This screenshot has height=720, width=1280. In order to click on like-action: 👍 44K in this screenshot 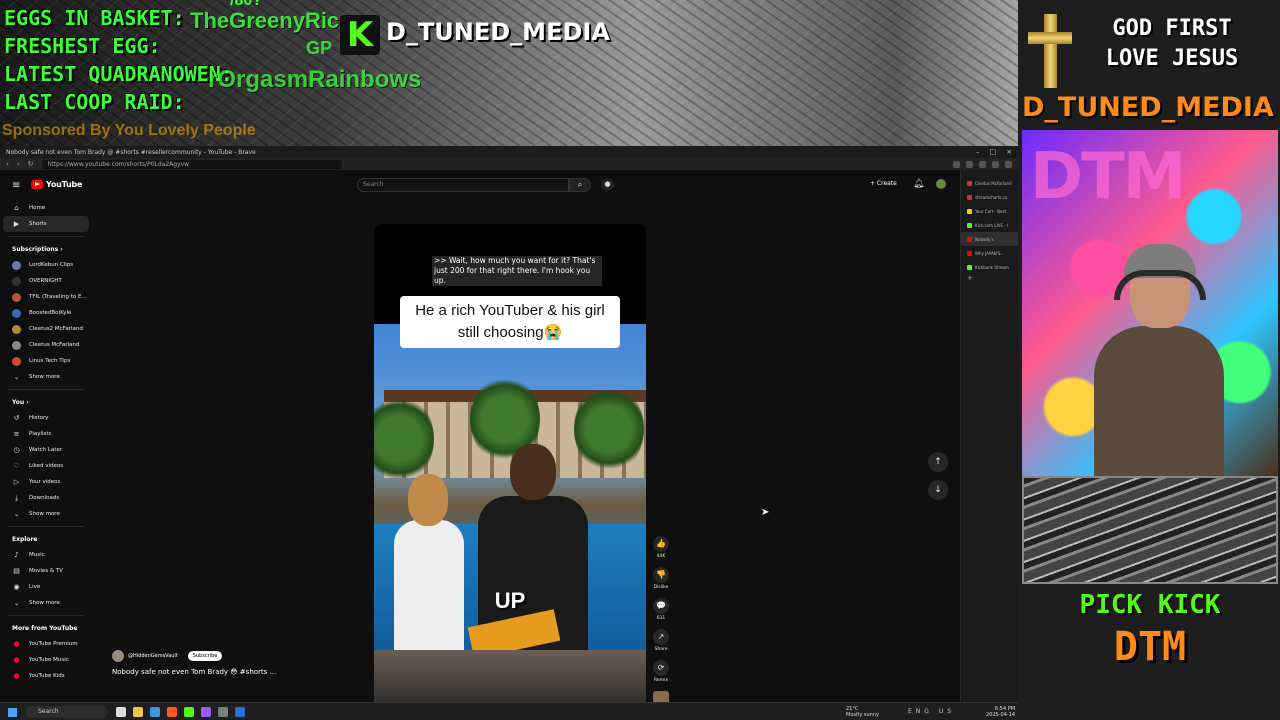, I will do `click(661, 547)`.